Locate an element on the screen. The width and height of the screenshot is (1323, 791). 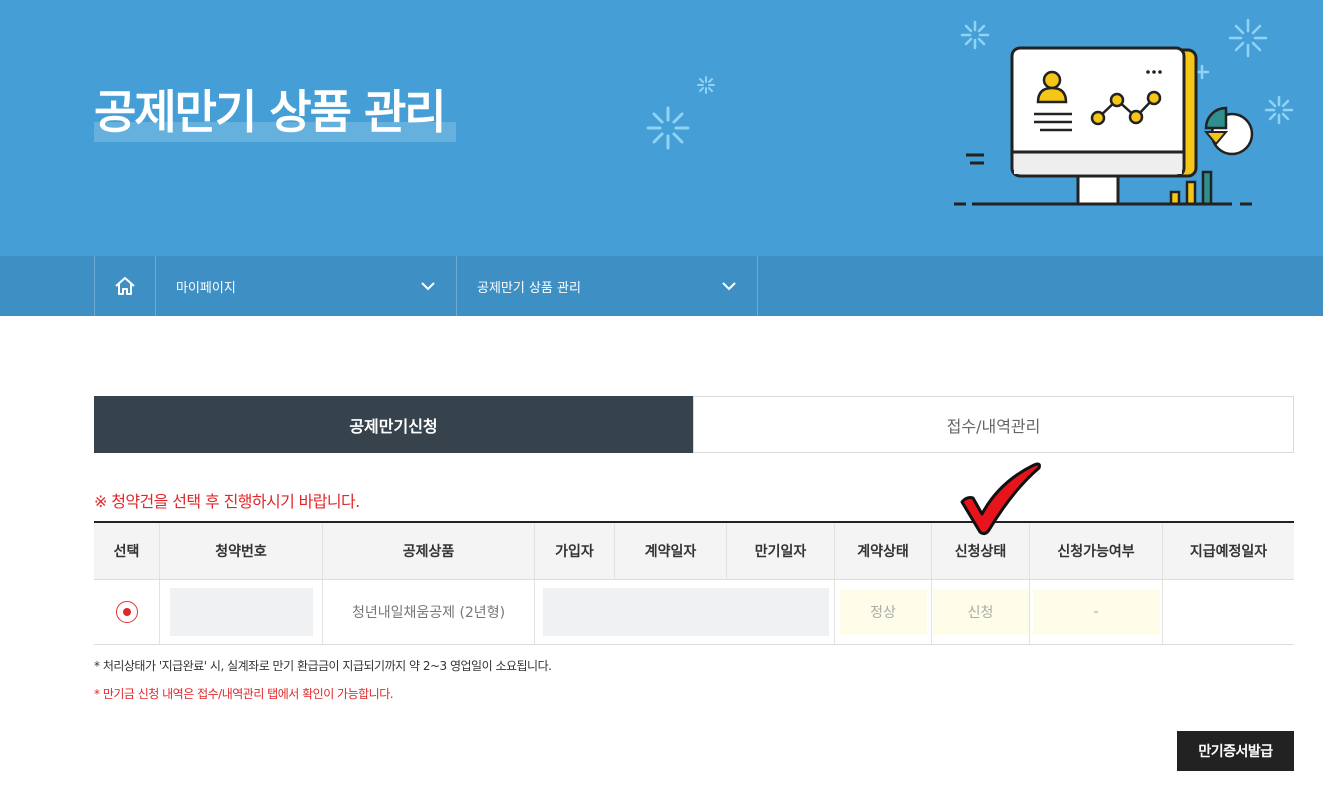
column-header: 지급예정일자 is located at coordinates (1228, 552).